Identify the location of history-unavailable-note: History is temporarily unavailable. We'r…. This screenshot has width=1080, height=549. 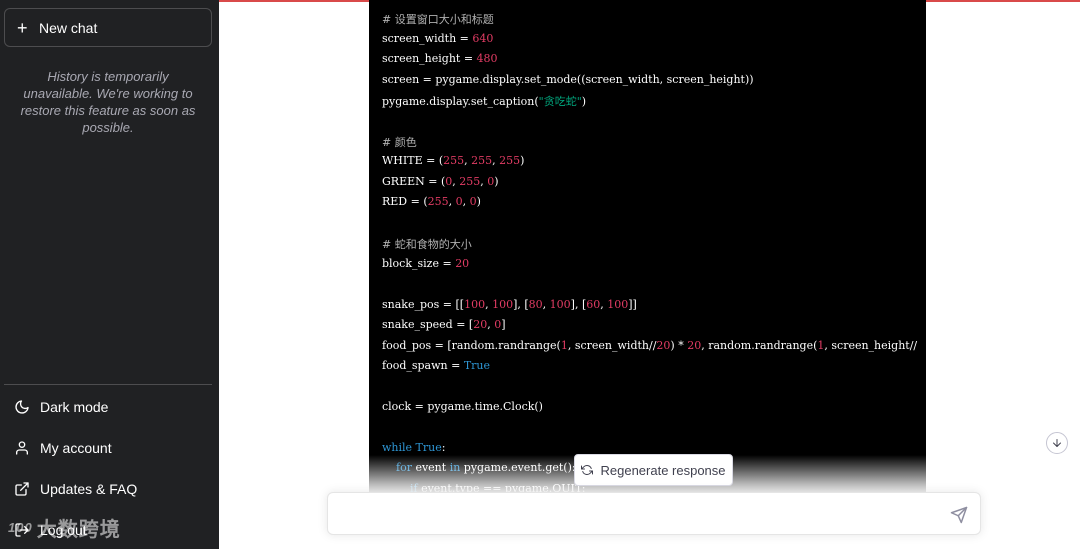
(108, 102).